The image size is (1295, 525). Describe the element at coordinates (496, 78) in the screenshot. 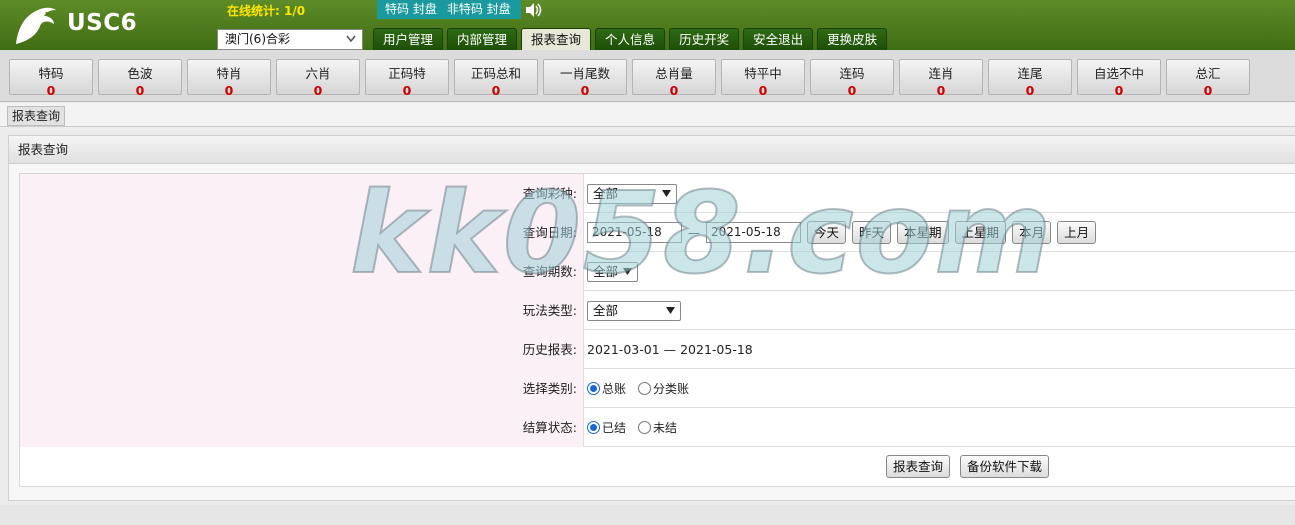

I see `stat-item: 正码总和 0` at that location.